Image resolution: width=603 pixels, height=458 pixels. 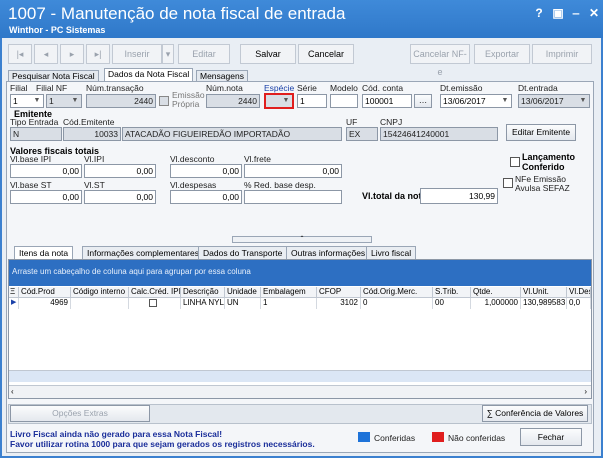 I want to click on cell-qtde: 1,000000, so click(x=496, y=303).